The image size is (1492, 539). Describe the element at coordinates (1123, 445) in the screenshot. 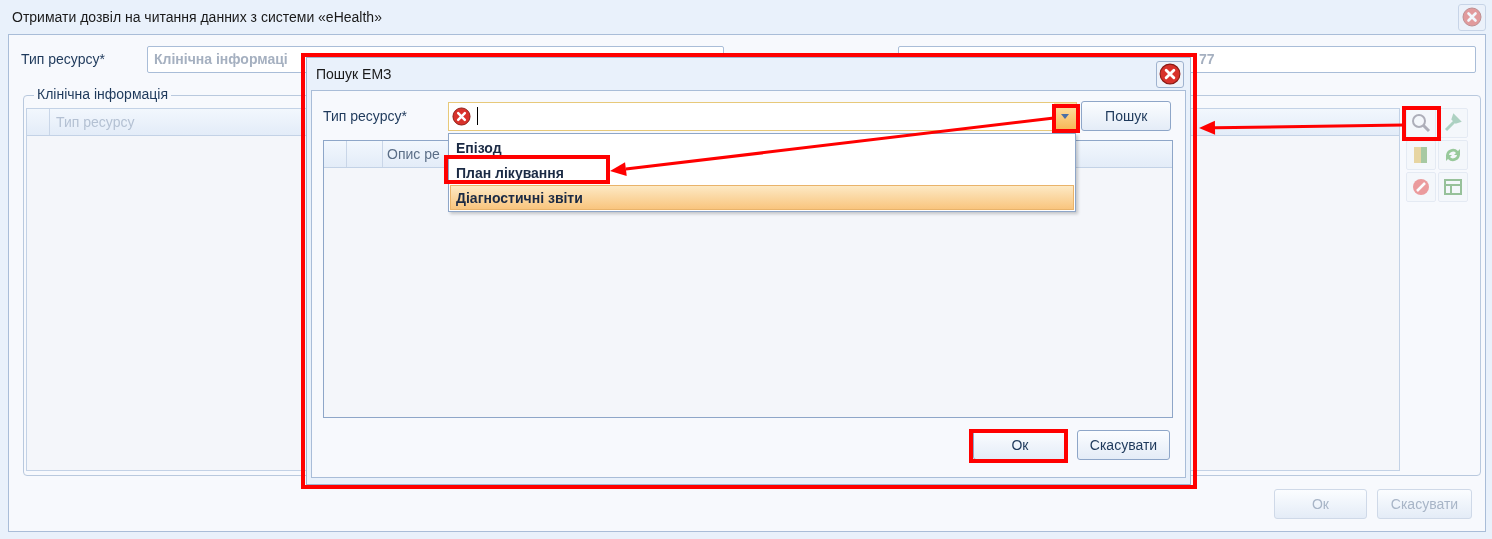

I see `cancel-button: Скасувати` at that location.